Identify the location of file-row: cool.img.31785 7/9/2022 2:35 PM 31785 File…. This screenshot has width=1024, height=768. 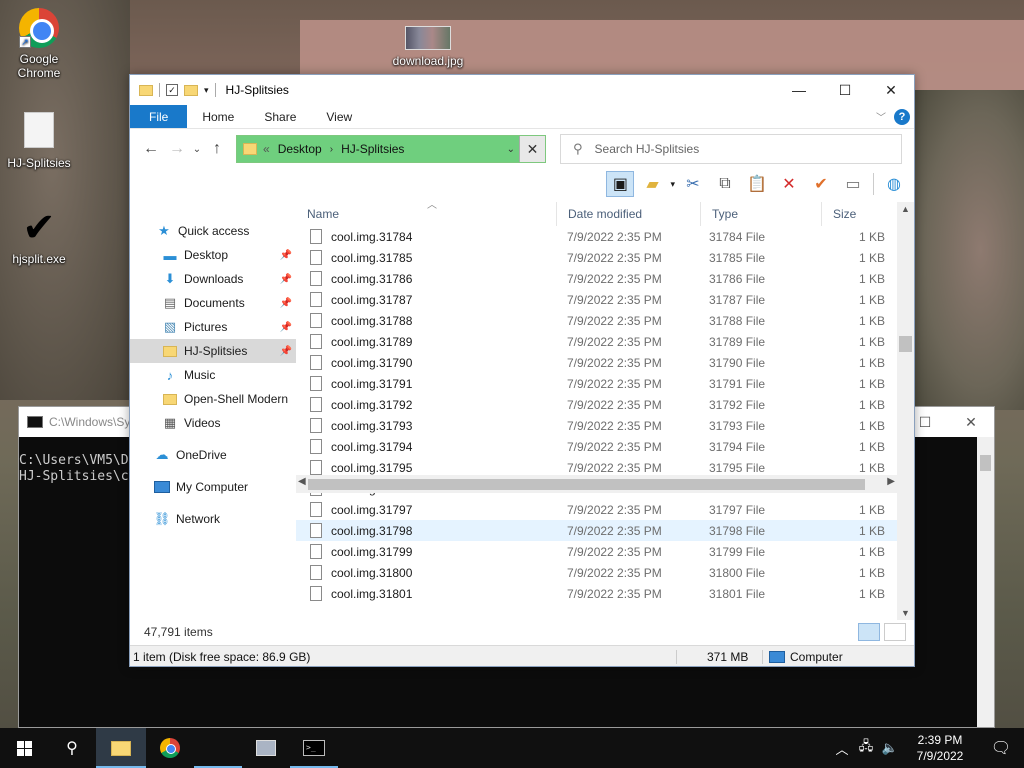
(605, 257).